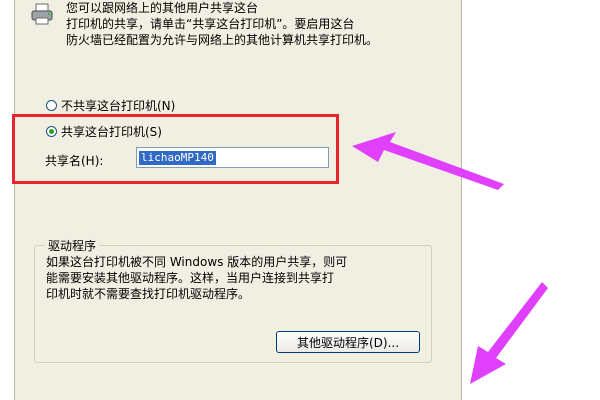 Image resolution: width=600 pixels, height=400 pixels. What do you see at coordinates (118, 106) in the screenshot?
I see `radio-no-share-label: 不共享这台打印机(N)` at bounding box center [118, 106].